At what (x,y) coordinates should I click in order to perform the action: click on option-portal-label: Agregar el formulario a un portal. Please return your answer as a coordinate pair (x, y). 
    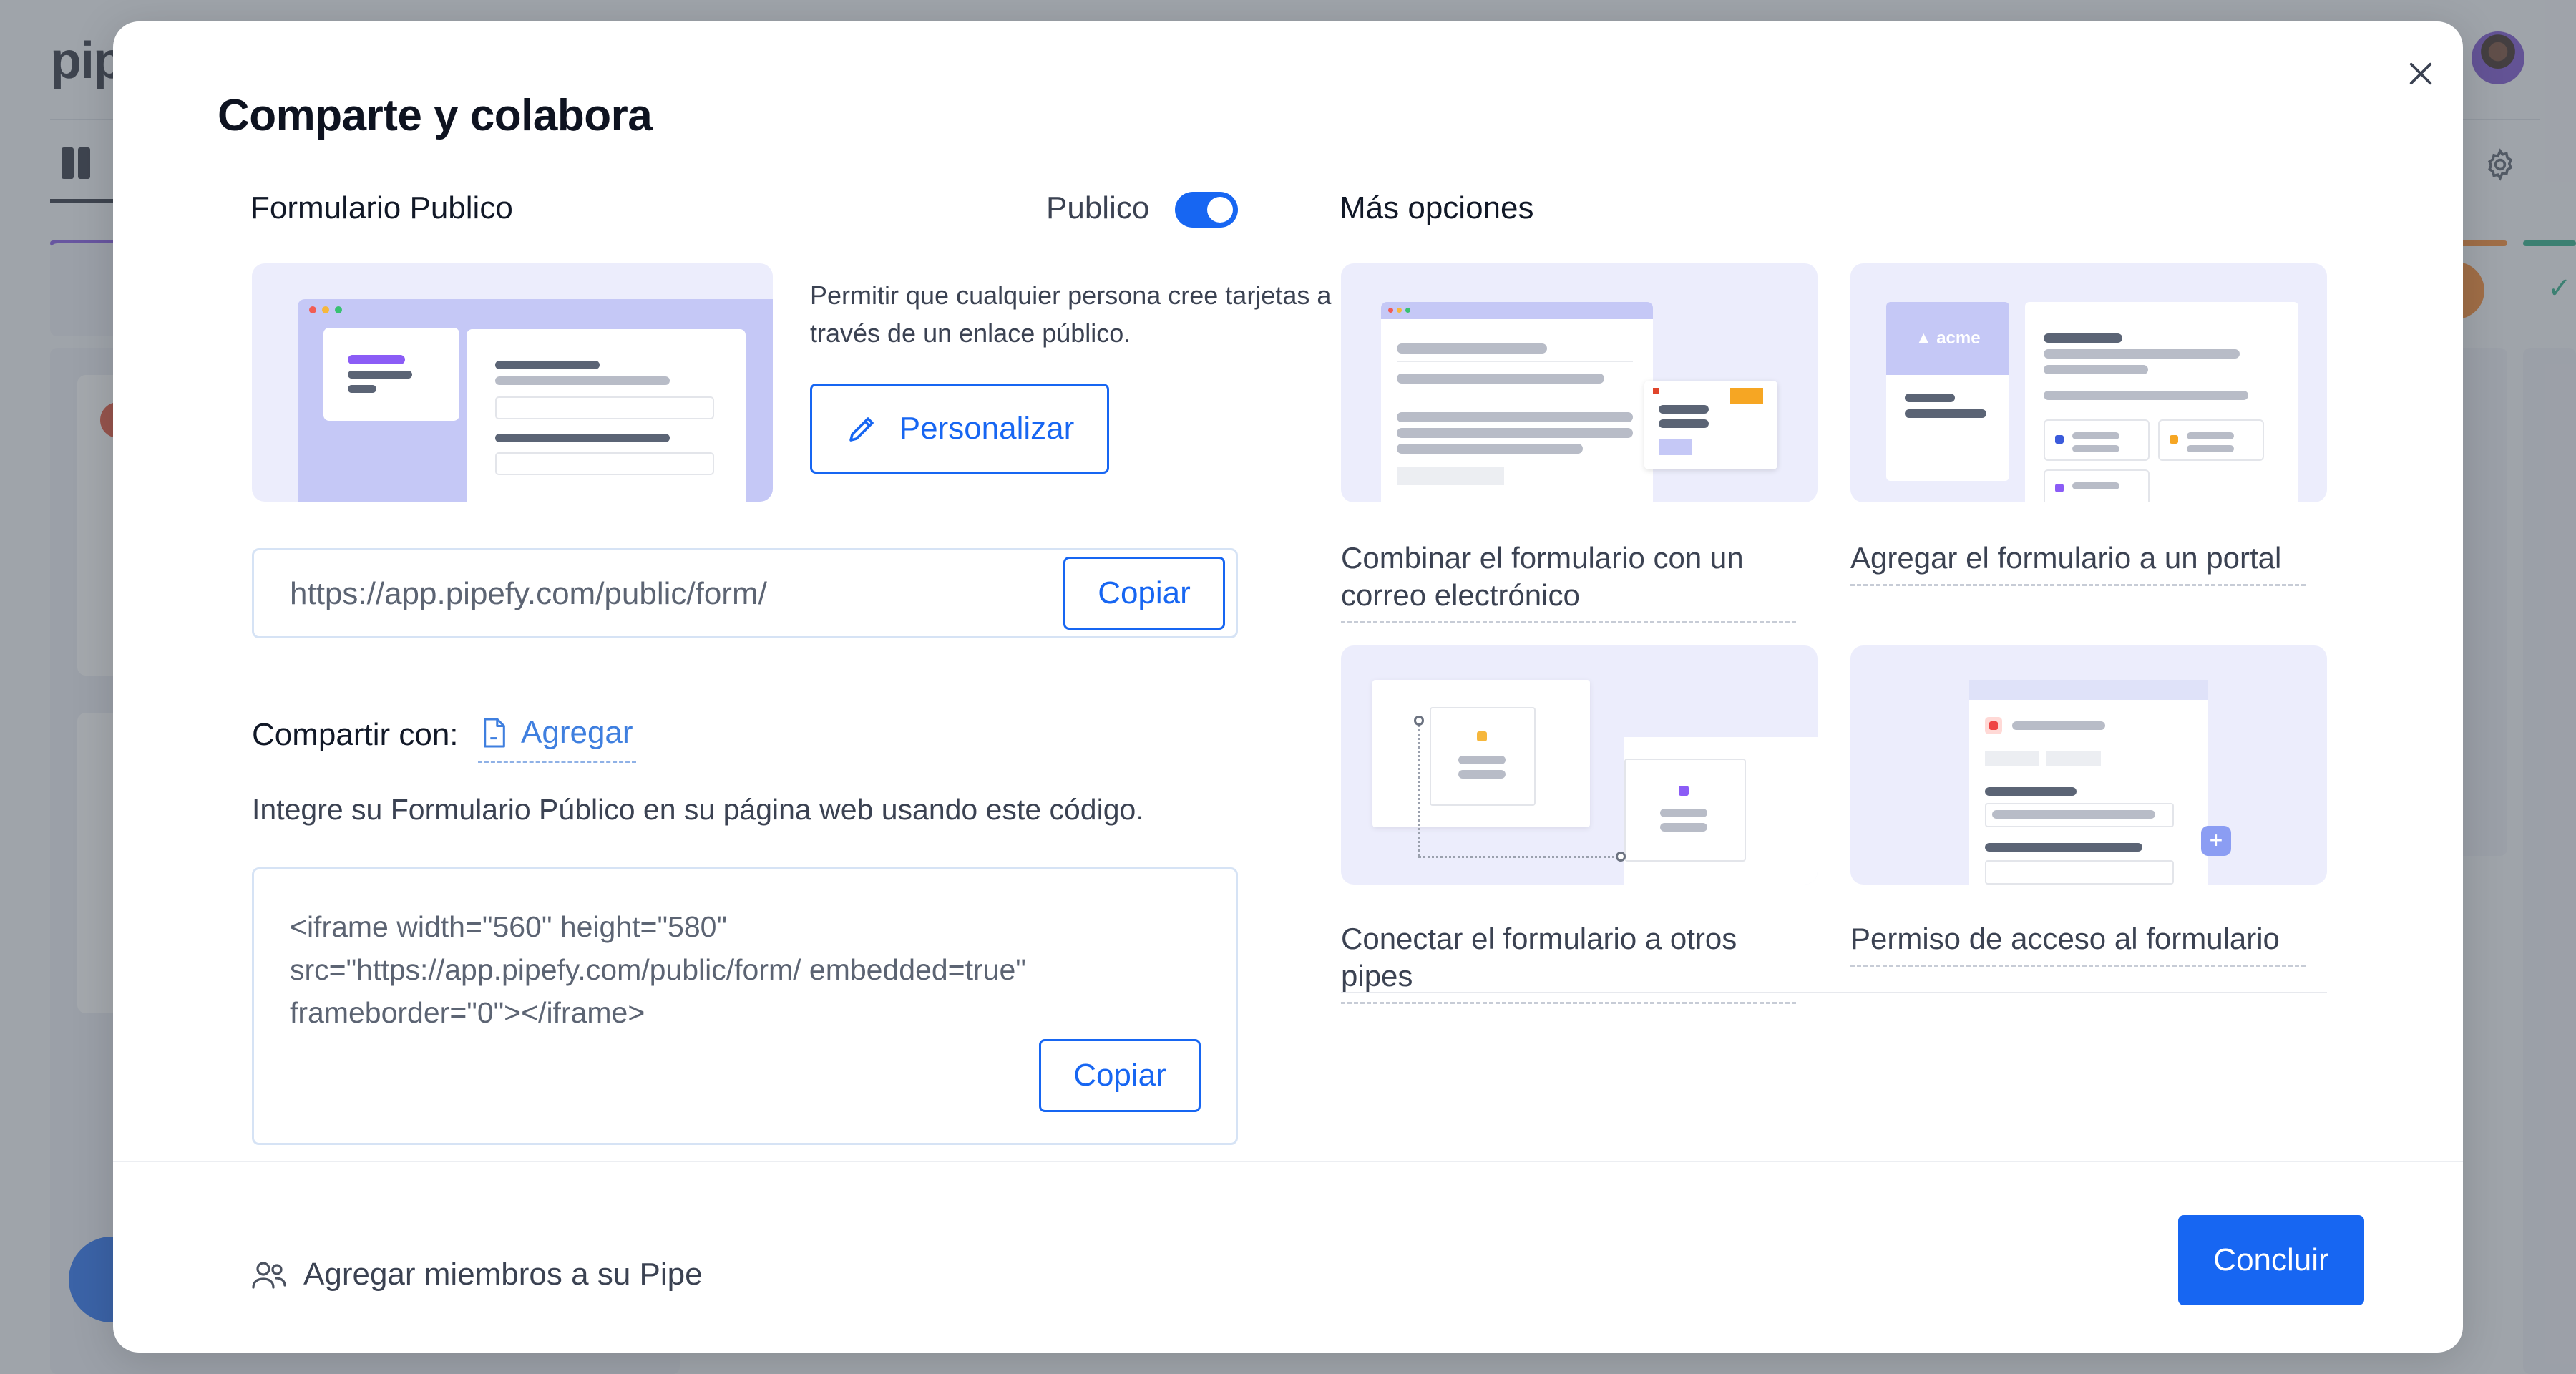
    Looking at the image, I should click on (2078, 563).